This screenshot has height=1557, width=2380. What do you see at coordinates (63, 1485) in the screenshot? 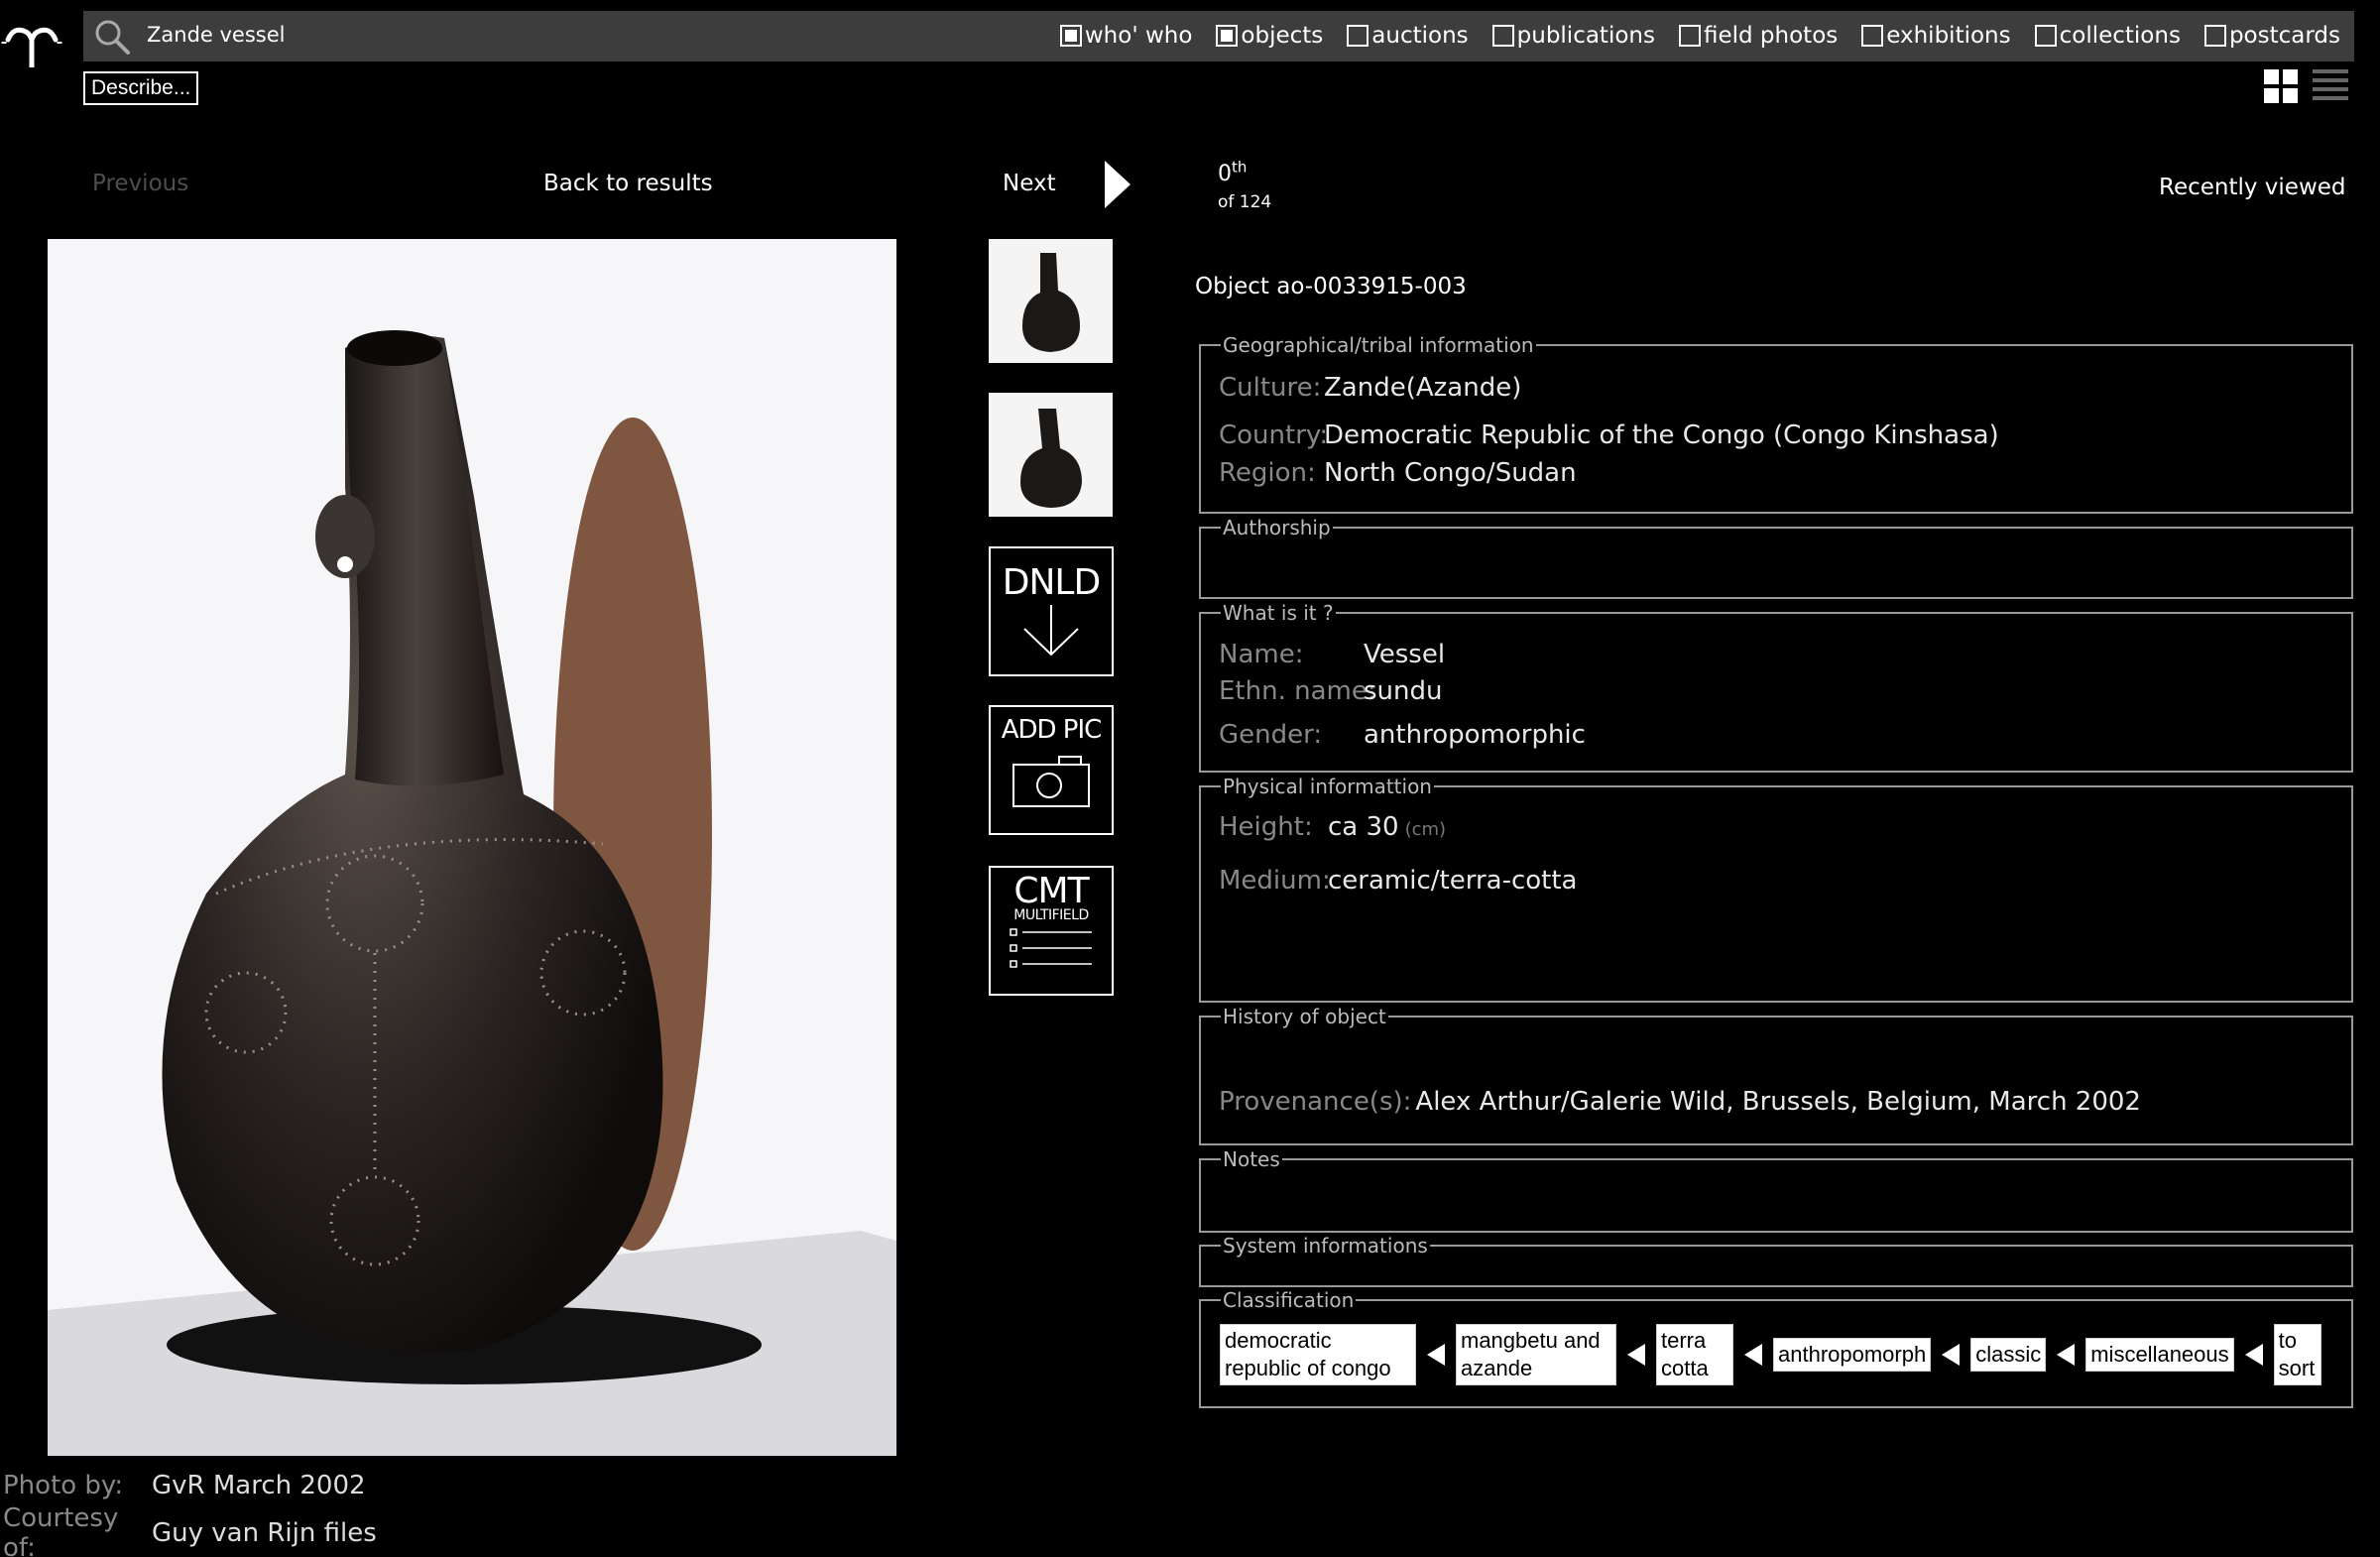
I see `credit-label: Photo by:` at bounding box center [63, 1485].